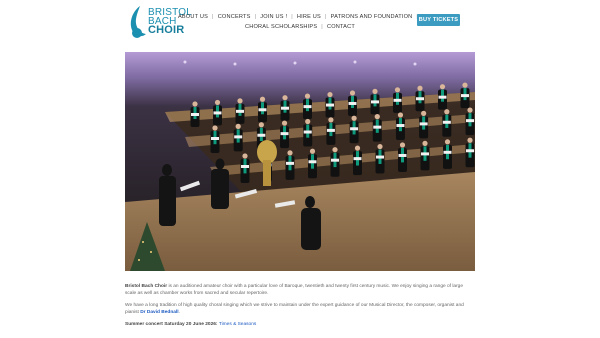 The image size is (600, 338). Describe the element at coordinates (237, 324) in the screenshot. I see `concert-title-link: Times & Seasons` at that location.